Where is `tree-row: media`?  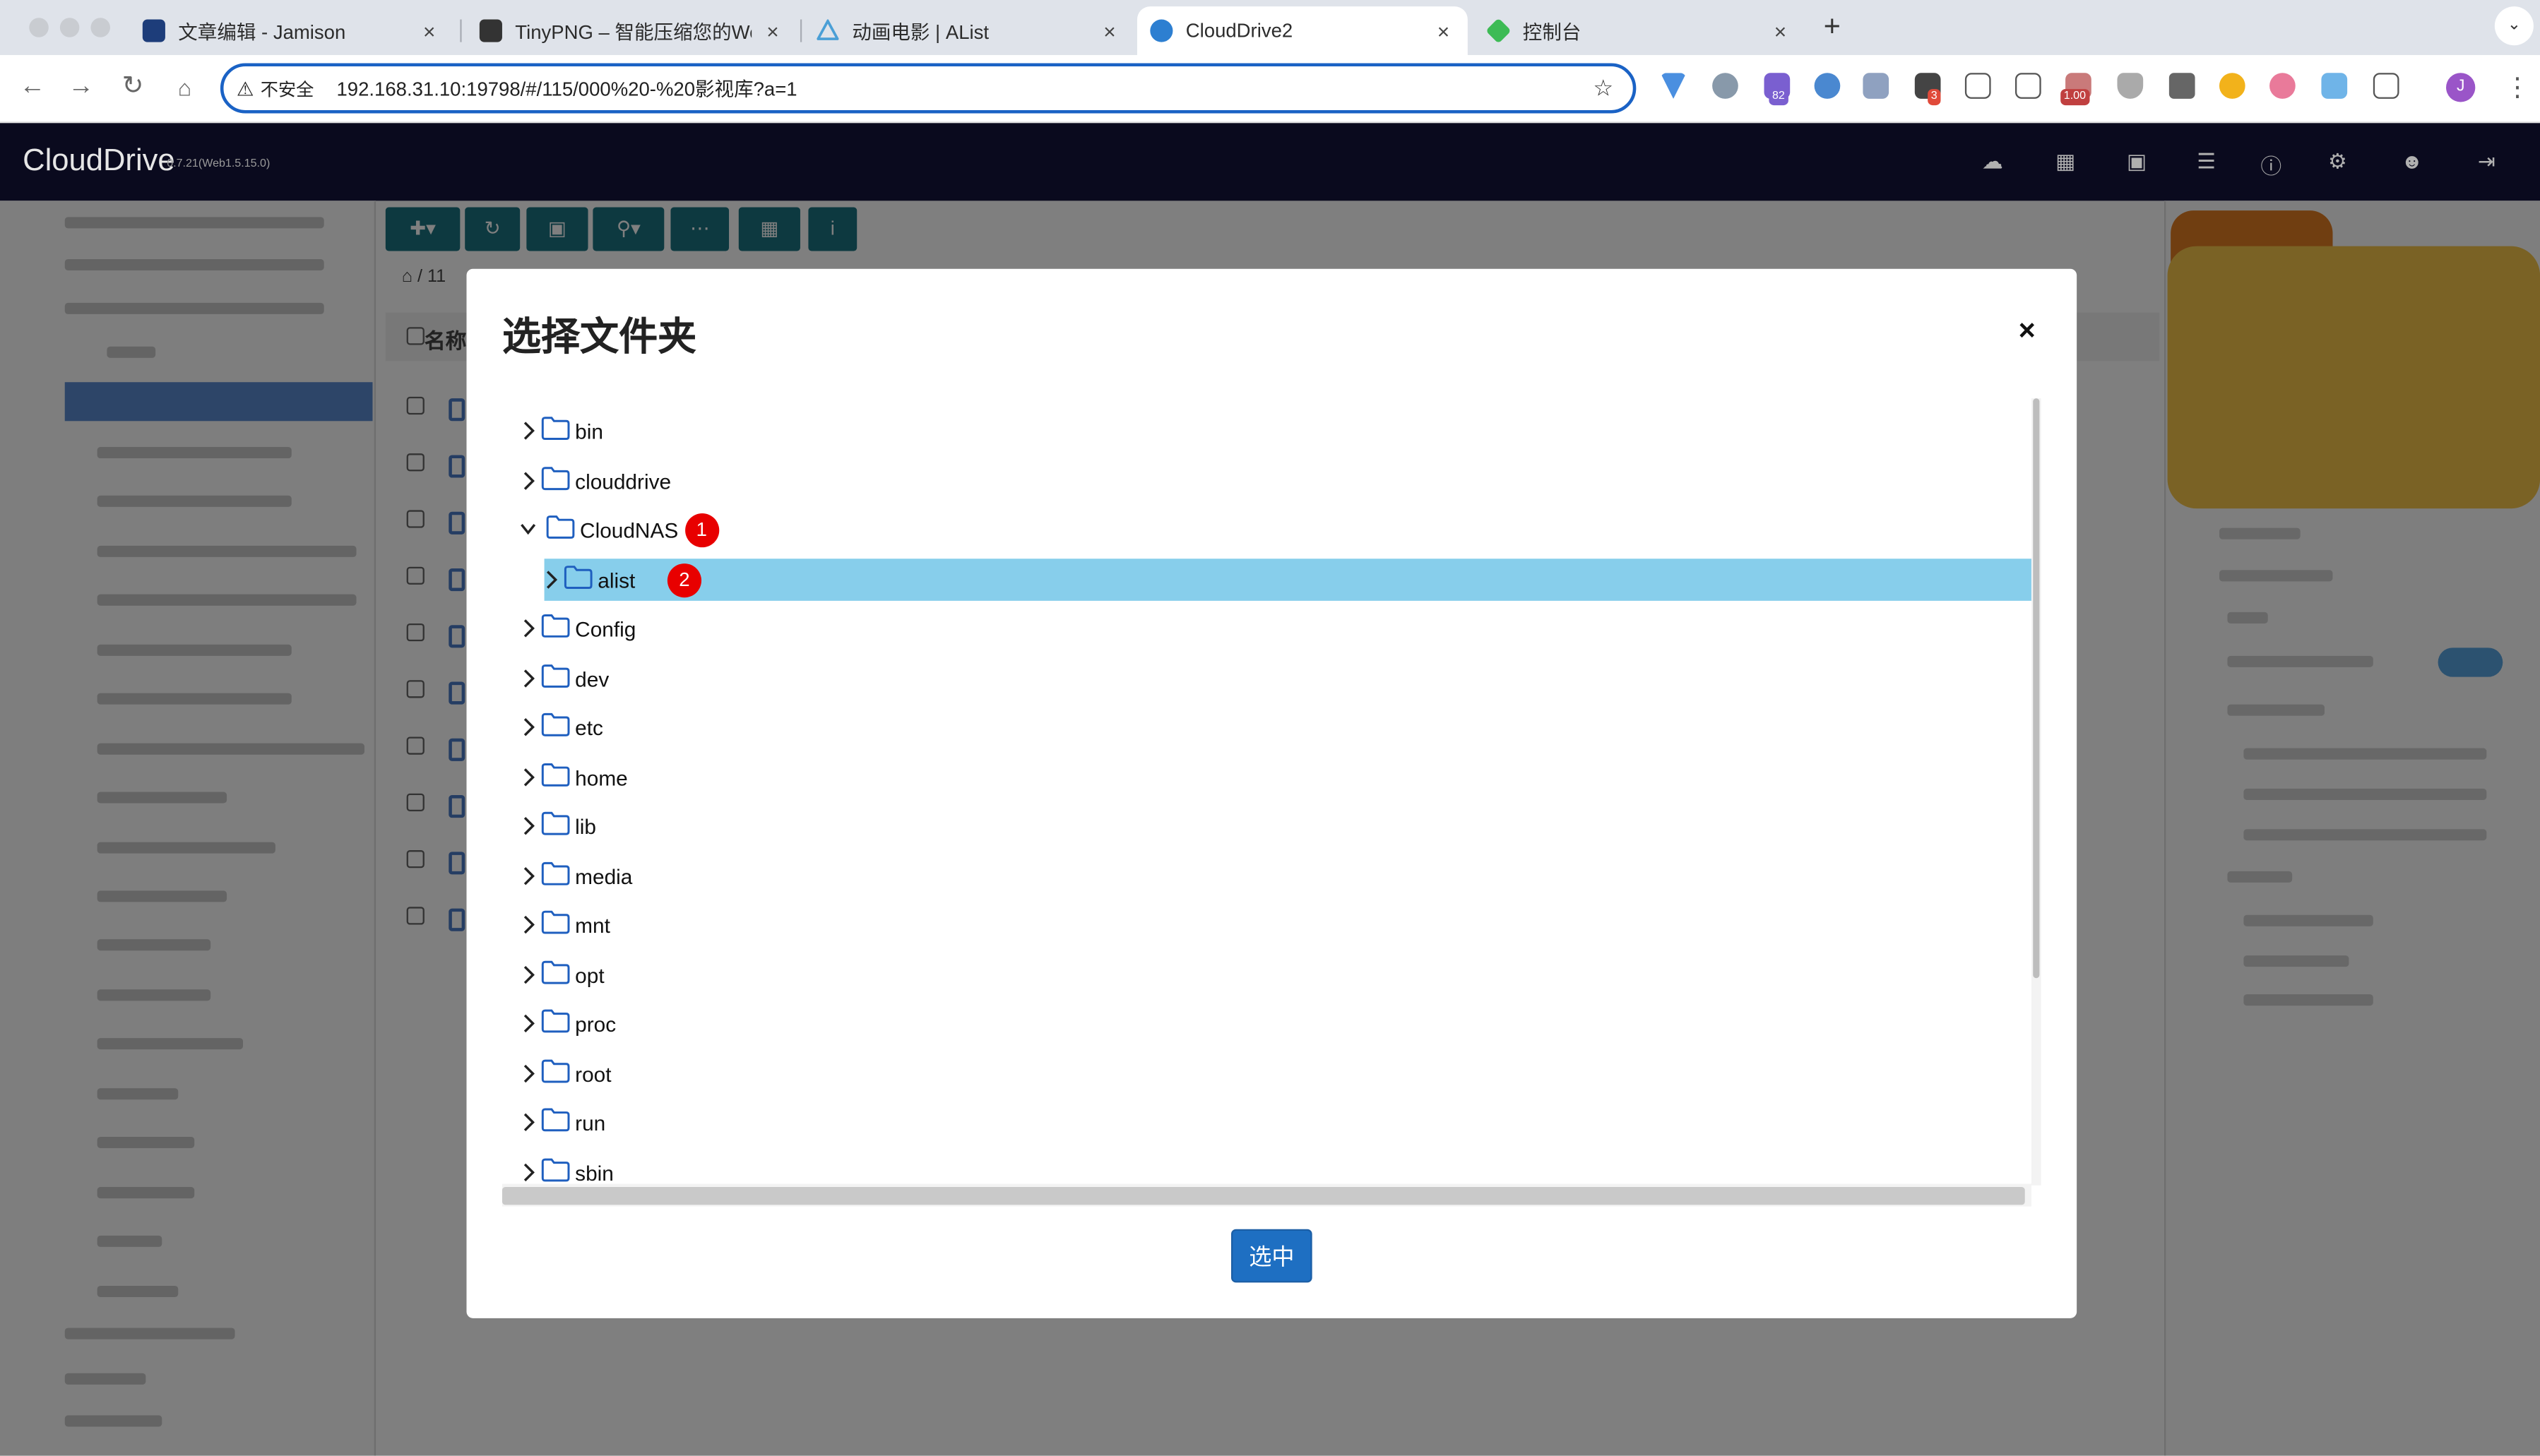
tree-row: media is located at coordinates (1268, 875).